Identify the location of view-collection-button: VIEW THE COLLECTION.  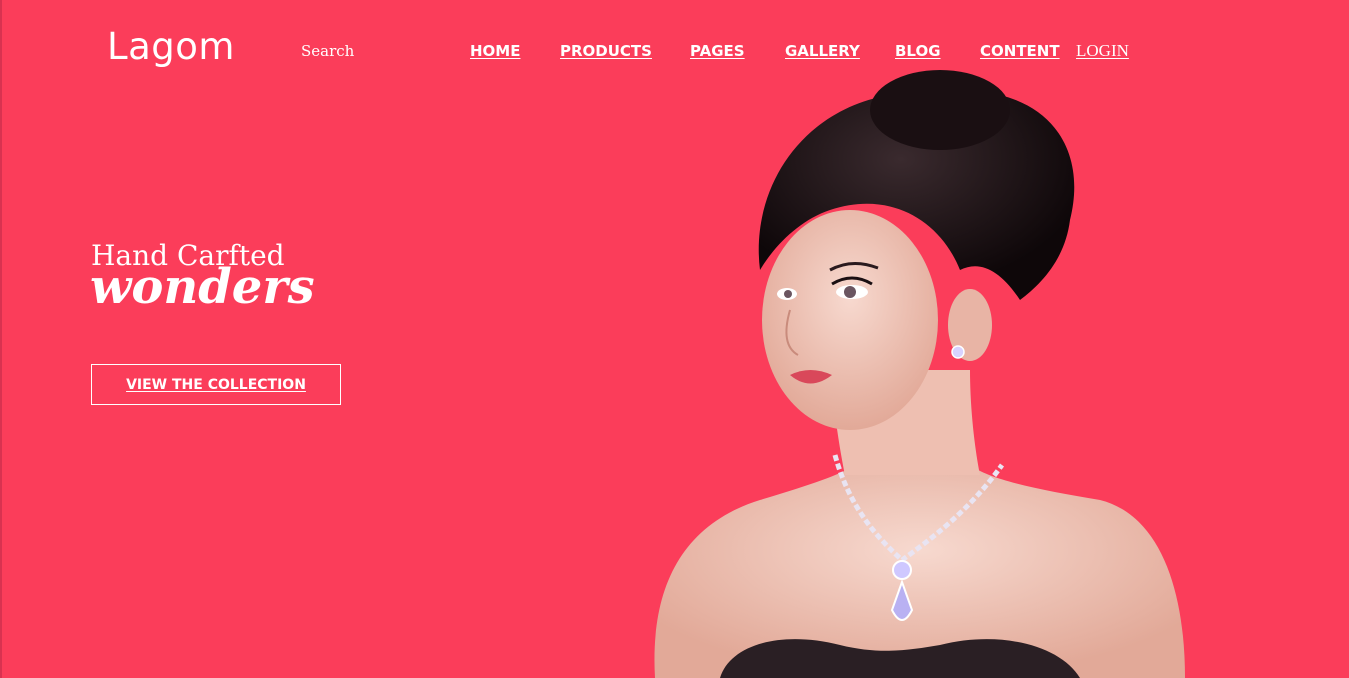
(216, 384).